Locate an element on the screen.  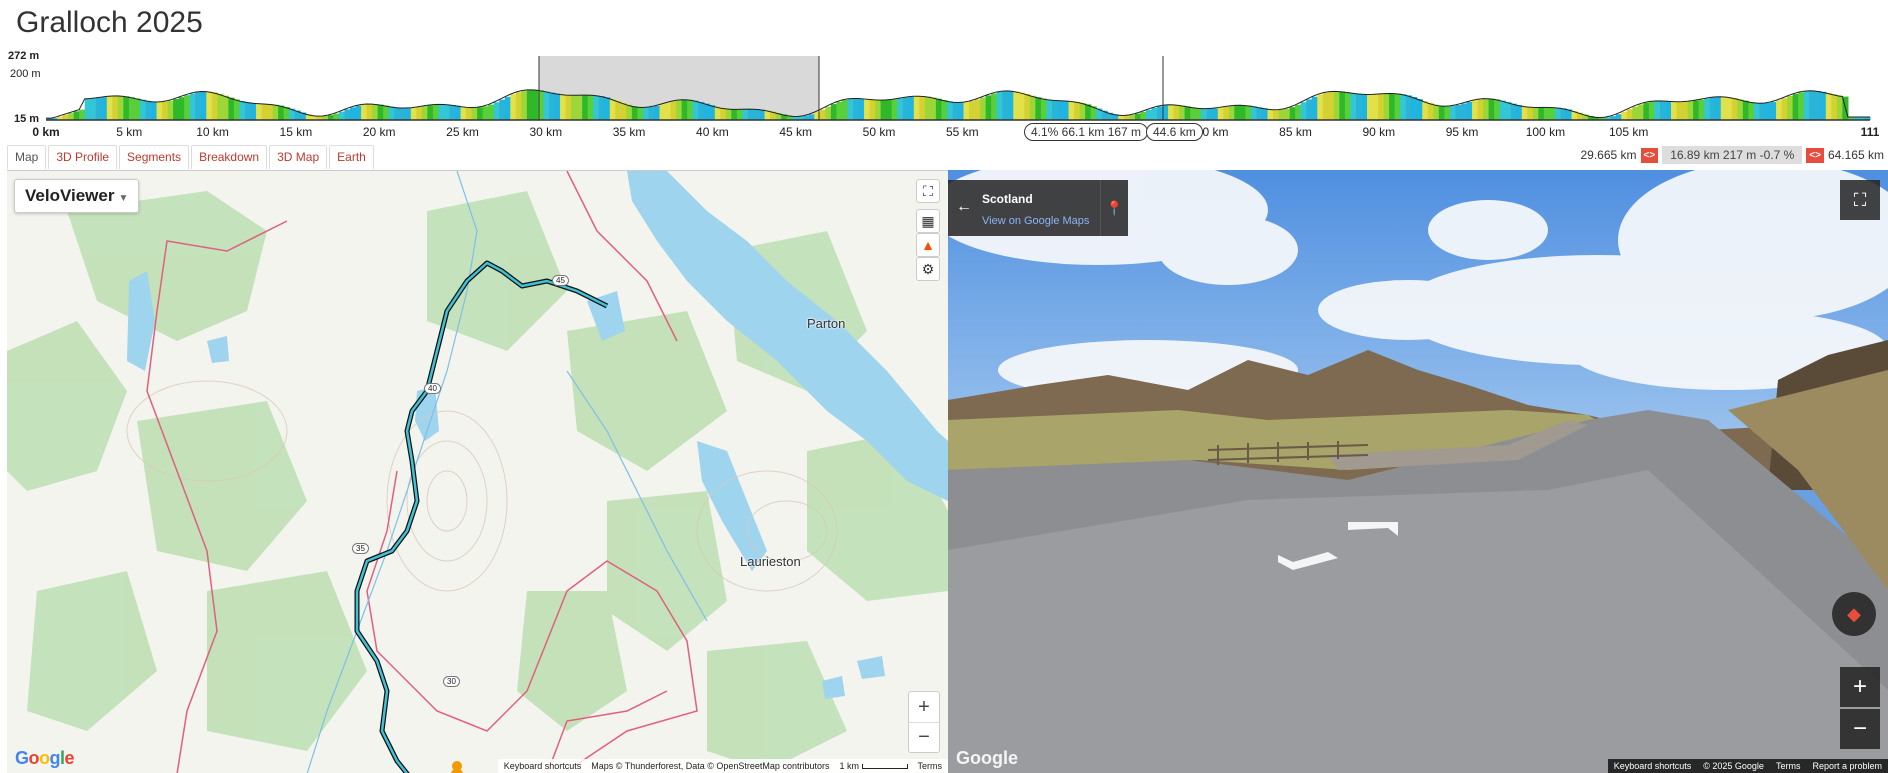
gear-icon: ⚙ is located at coordinates (928, 269).